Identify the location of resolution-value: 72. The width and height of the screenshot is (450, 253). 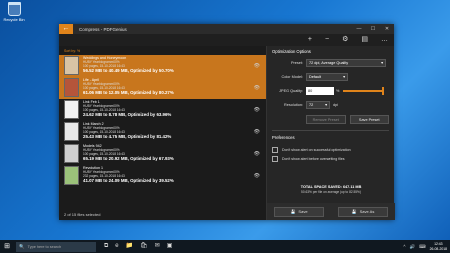
(311, 105).